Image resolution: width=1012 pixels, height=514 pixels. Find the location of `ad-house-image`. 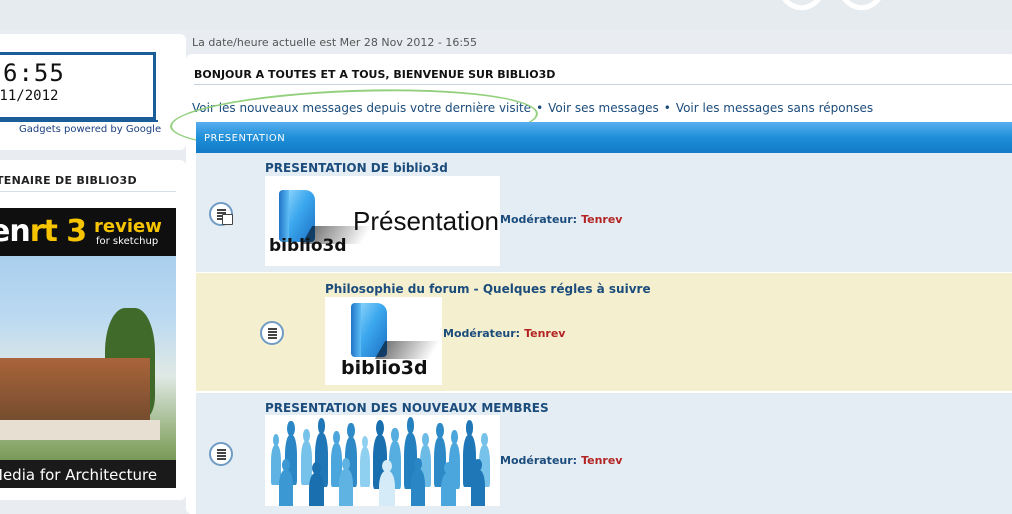

ad-house-image is located at coordinates (75, 393).